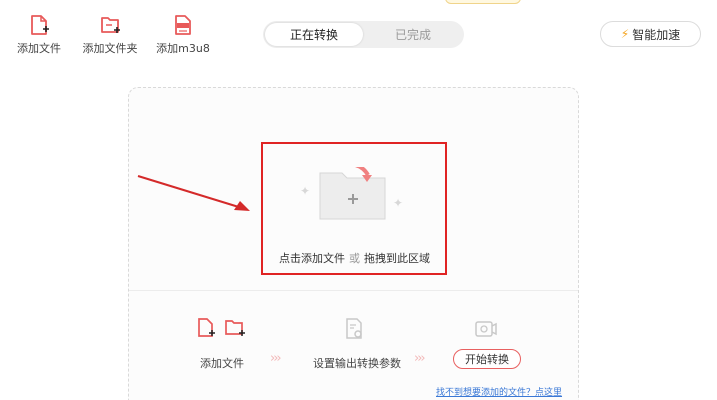 The height and width of the screenshot is (400, 717). I want to click on smart-speed-label: 智能加速, so click(656, 34).